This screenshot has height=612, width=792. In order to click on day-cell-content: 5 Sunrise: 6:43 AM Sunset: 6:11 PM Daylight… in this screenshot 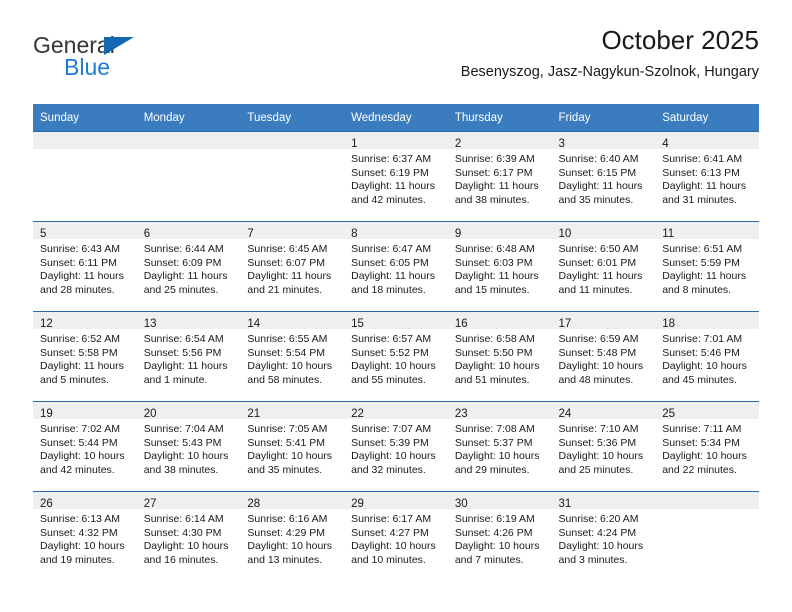, I will do `click(85, 266)`.